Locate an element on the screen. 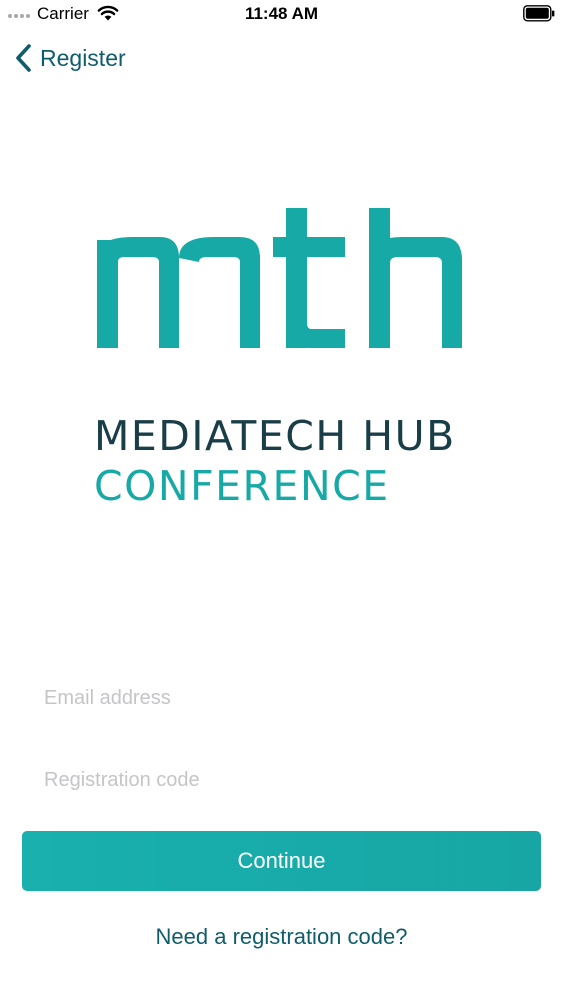 This screenshot has height=1000, width=563. email-field is located at coordinates (281, 698).